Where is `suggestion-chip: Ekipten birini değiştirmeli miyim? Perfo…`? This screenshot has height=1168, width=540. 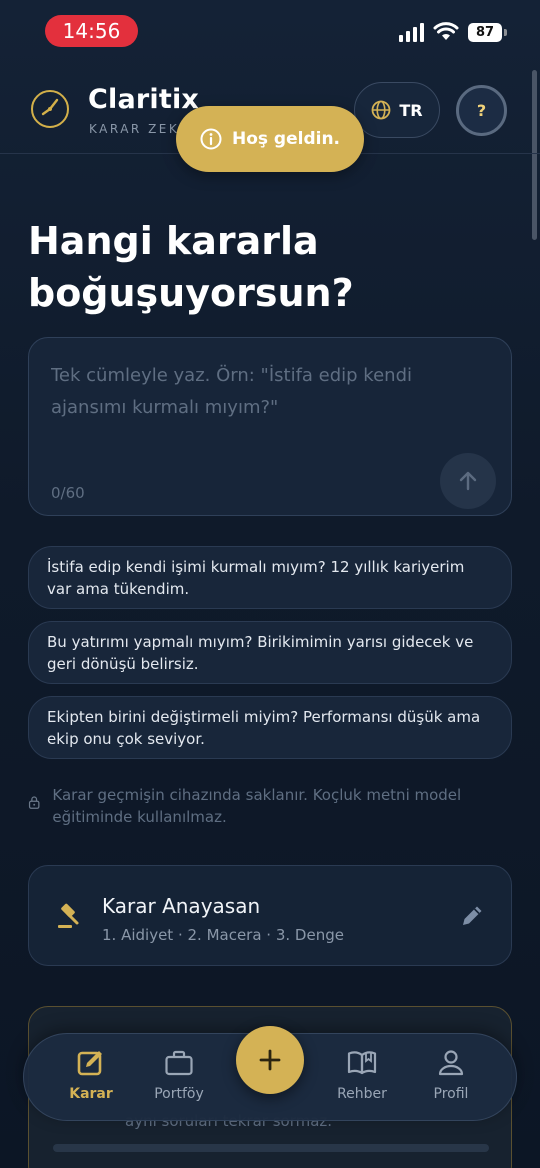 suggestion-chip: Ekipten birini değiştirmeli miyim? Perfo… is located at coordinates (270, 727).